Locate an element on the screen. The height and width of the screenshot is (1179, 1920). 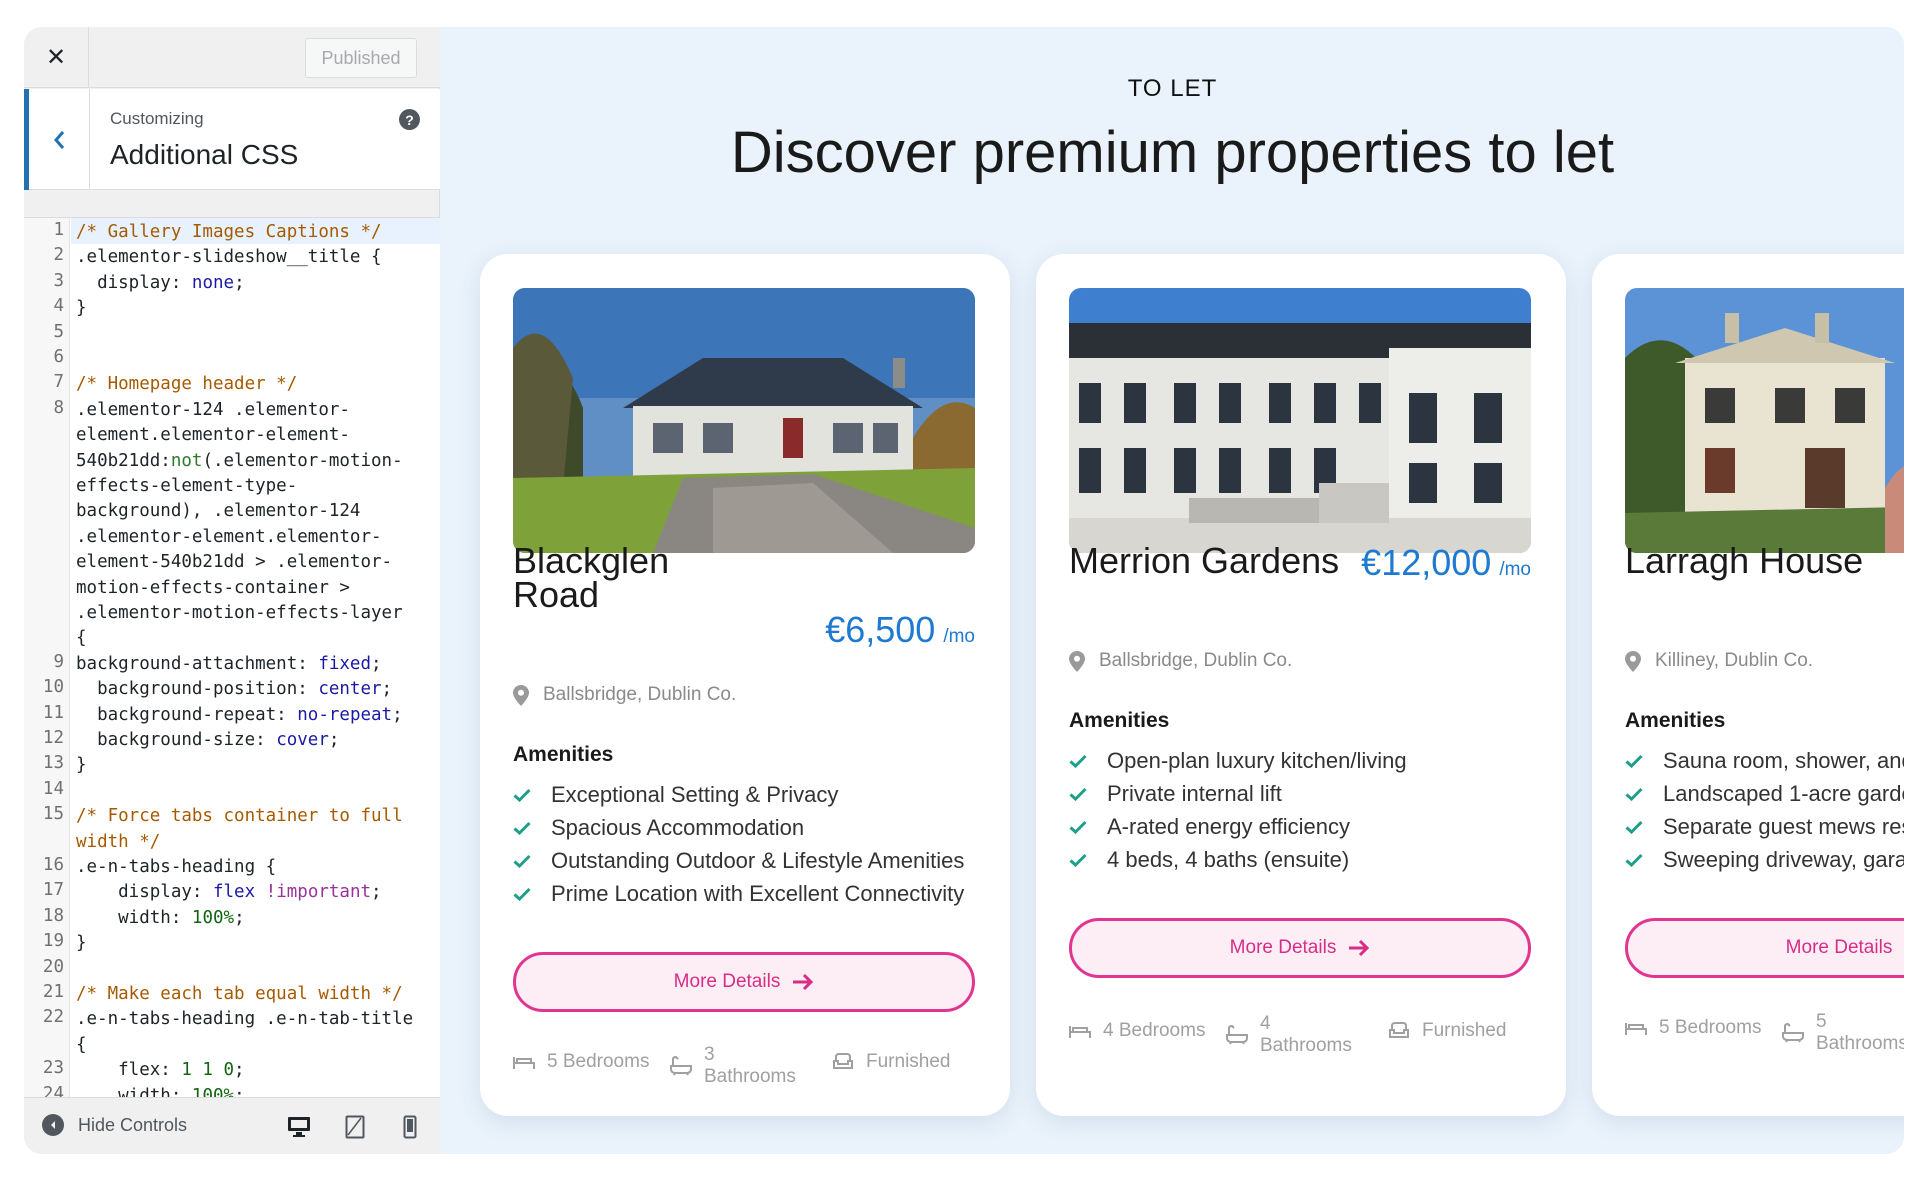
bathrooms-feature: 3 Bathrooms is located at coordinates (733, 1066).